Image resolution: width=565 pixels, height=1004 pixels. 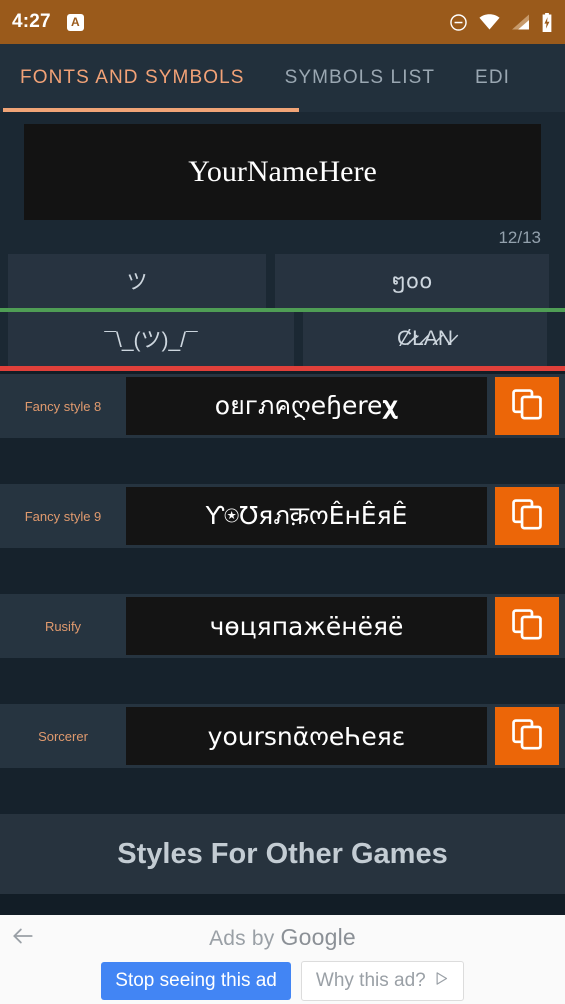 I want to click on ad-header: Ads by Google, so click(x=282, y=937).